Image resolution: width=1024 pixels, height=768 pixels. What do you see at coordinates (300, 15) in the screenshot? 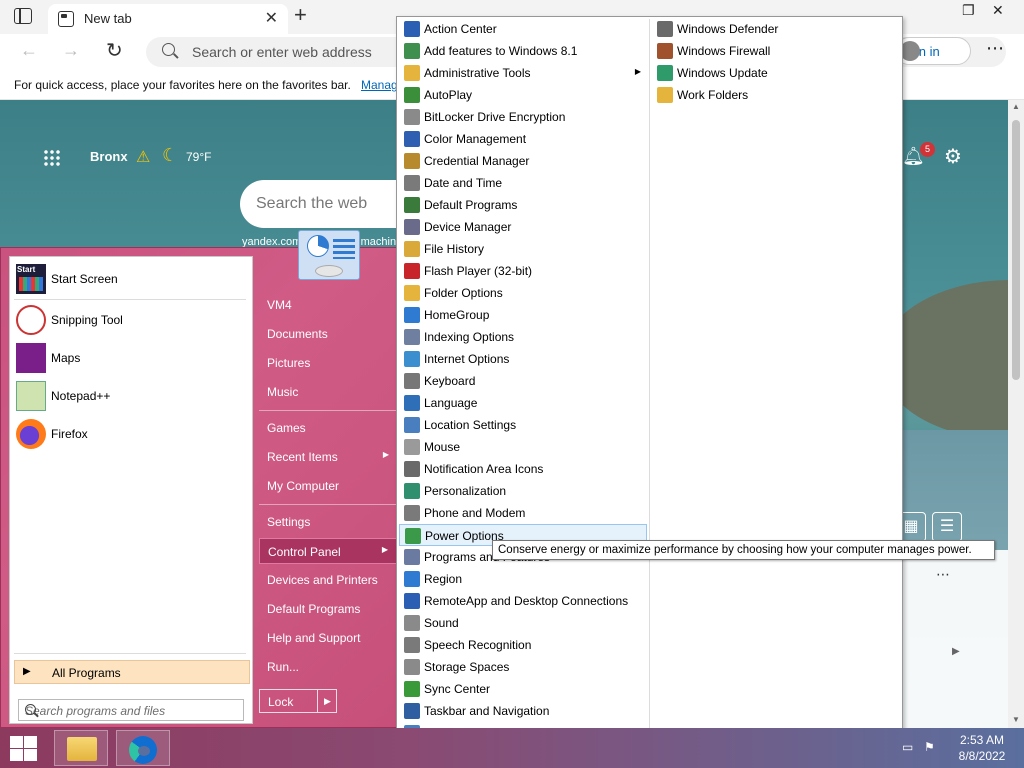
I see `new-tab-button: +` at bounding box center [300, 15].